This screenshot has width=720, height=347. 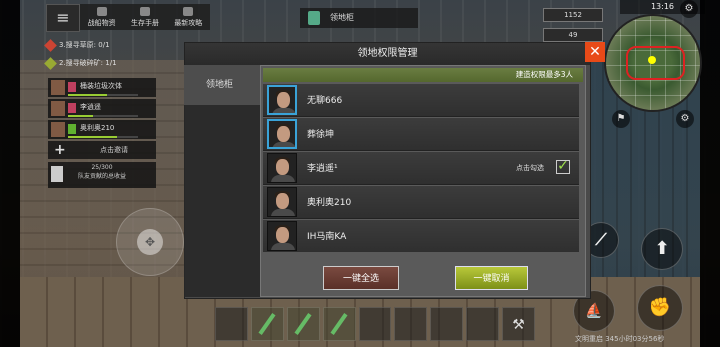 What do you see at coordinates (421, 202) in the screenshot?
I see `player-row: 奥利奥210` at bounding box center [421, 202].